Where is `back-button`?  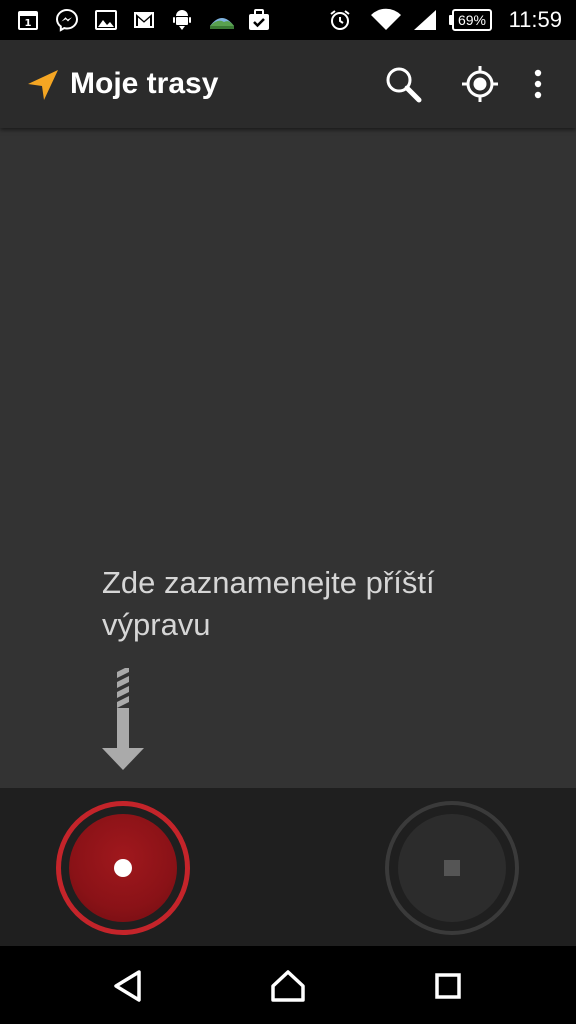
back-button is located at coordinates (128, 986).